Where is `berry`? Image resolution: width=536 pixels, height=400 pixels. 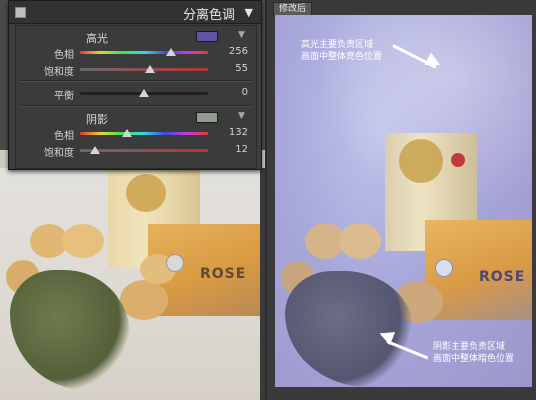
berry is located at coordinates (458, 160).